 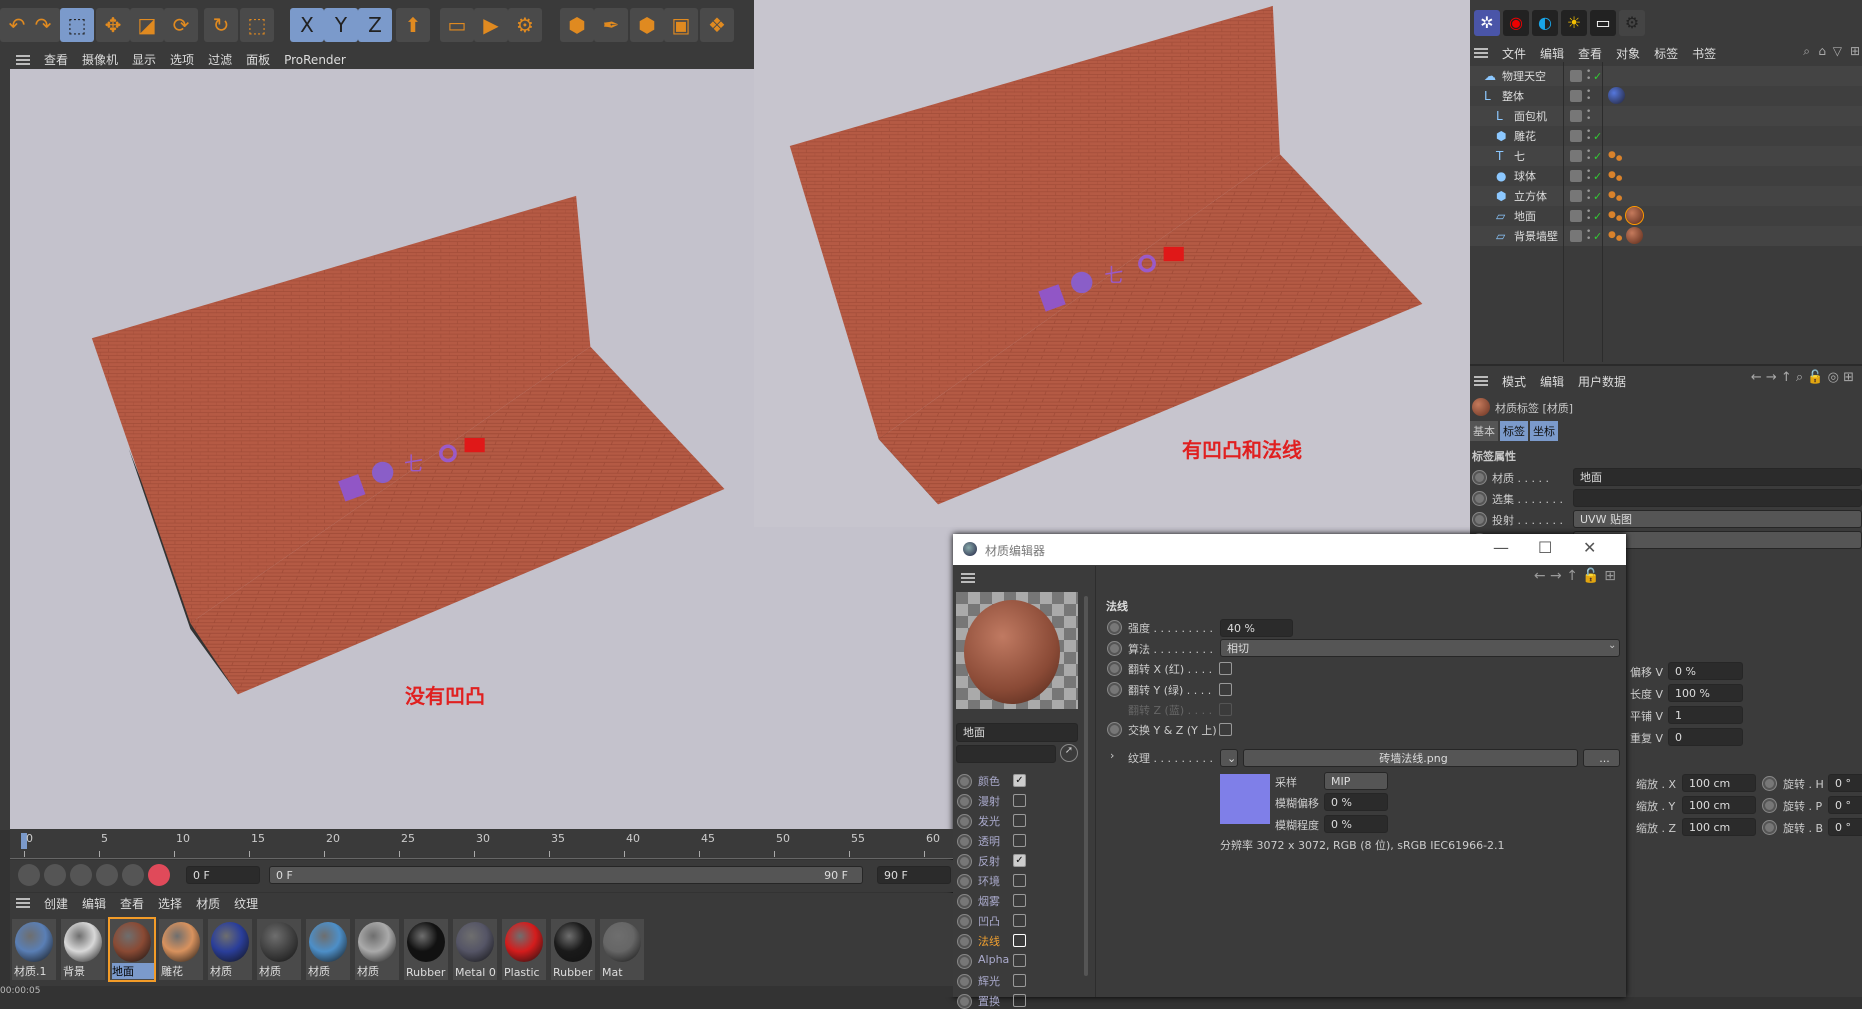 I want to click on rotate-input: 0 °, so click(x=1845, y=783).